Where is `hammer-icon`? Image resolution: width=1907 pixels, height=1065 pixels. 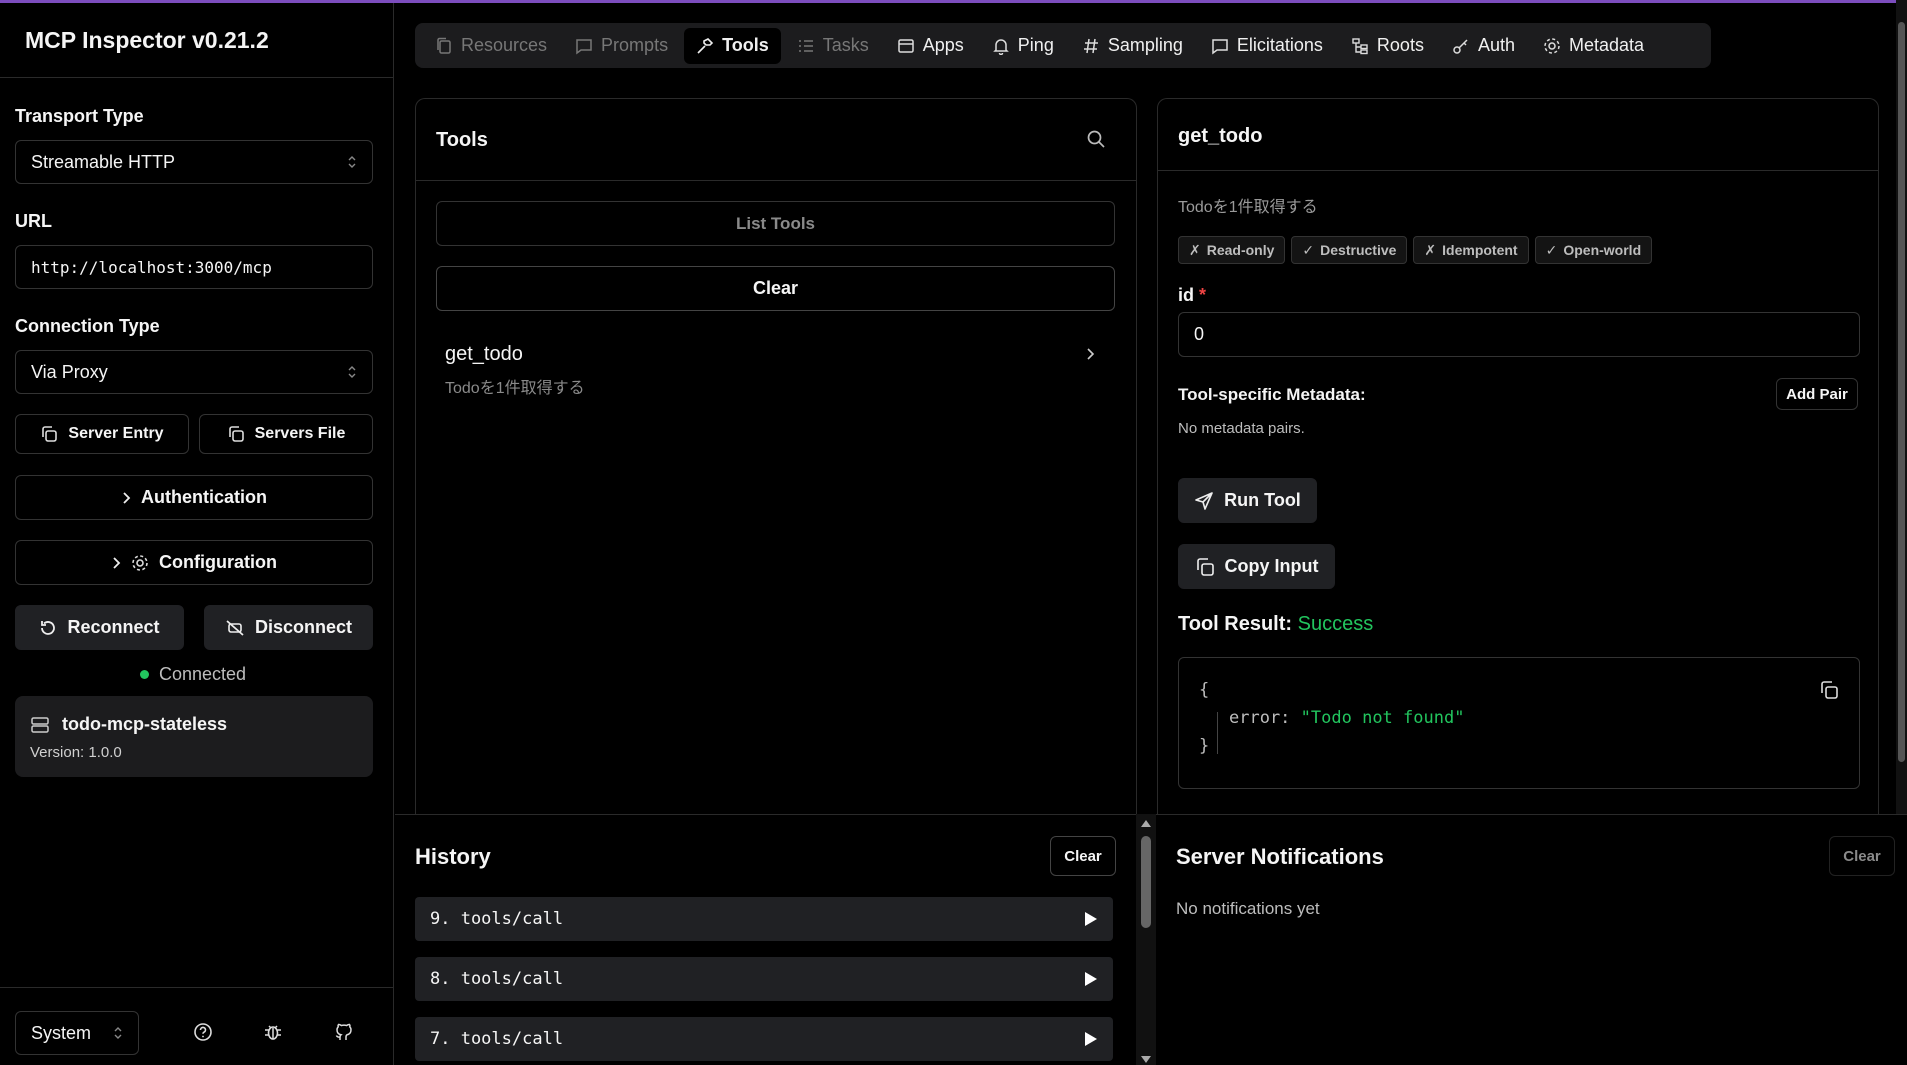 hammer-icon is located at coordinates (705, 46).